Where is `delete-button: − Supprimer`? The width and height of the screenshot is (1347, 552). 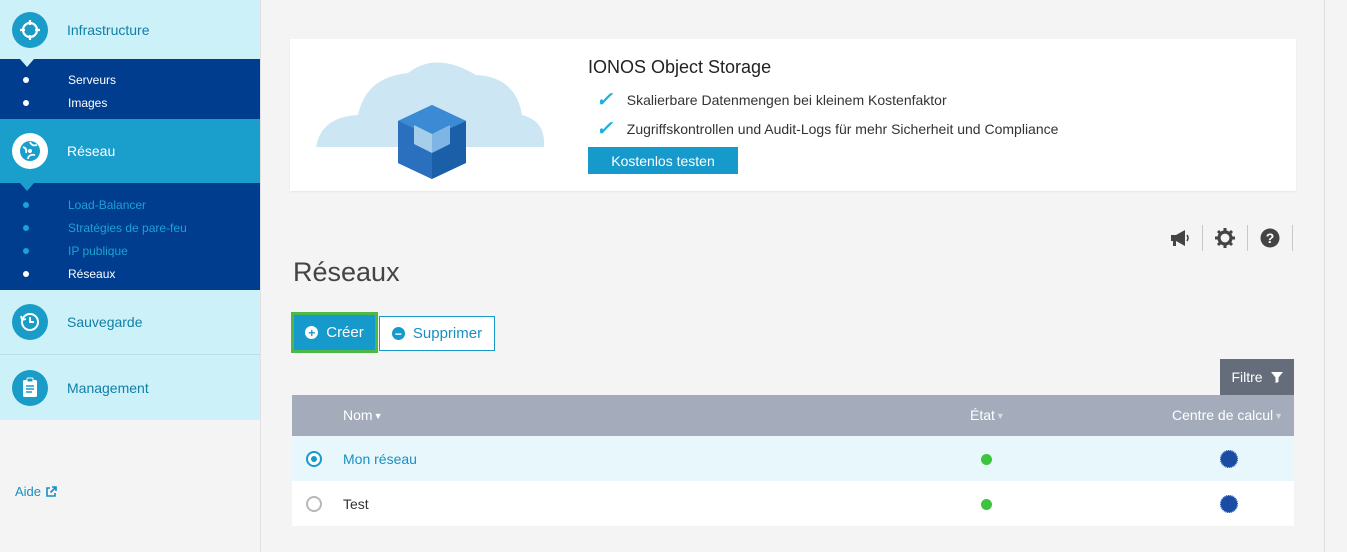 delete-button: − Supprimer is located at coordinates (437, 333).